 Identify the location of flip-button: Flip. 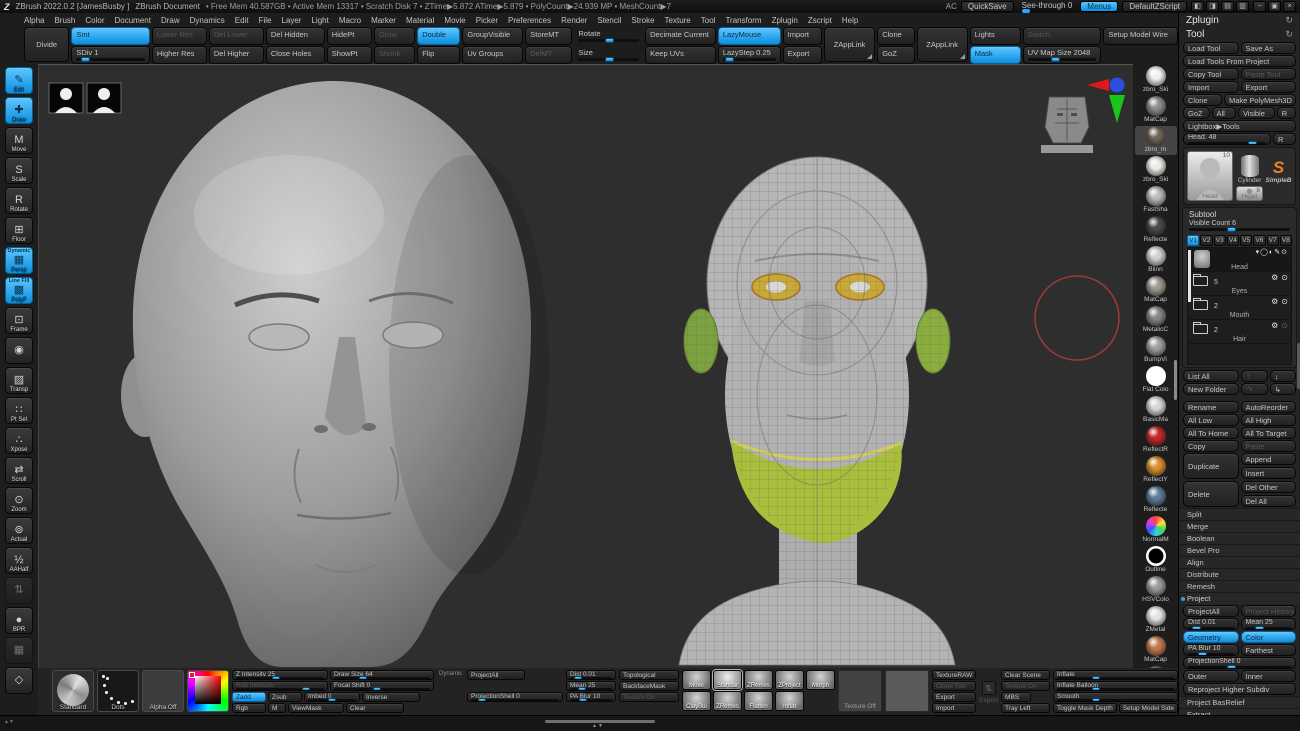
(439, 55).